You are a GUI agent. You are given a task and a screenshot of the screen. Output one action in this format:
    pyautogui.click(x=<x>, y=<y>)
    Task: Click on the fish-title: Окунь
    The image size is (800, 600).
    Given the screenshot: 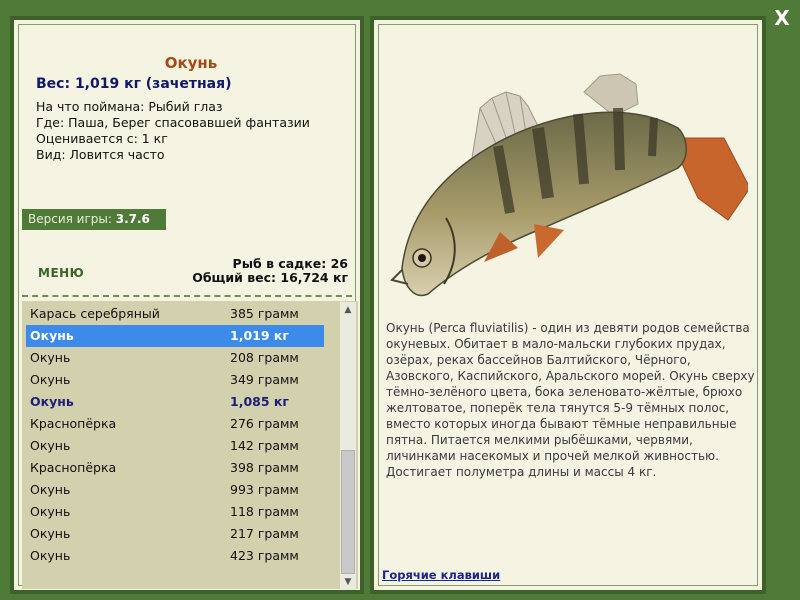 What is the action you would take?
    pyautogui.click(x=191, y=63)
    